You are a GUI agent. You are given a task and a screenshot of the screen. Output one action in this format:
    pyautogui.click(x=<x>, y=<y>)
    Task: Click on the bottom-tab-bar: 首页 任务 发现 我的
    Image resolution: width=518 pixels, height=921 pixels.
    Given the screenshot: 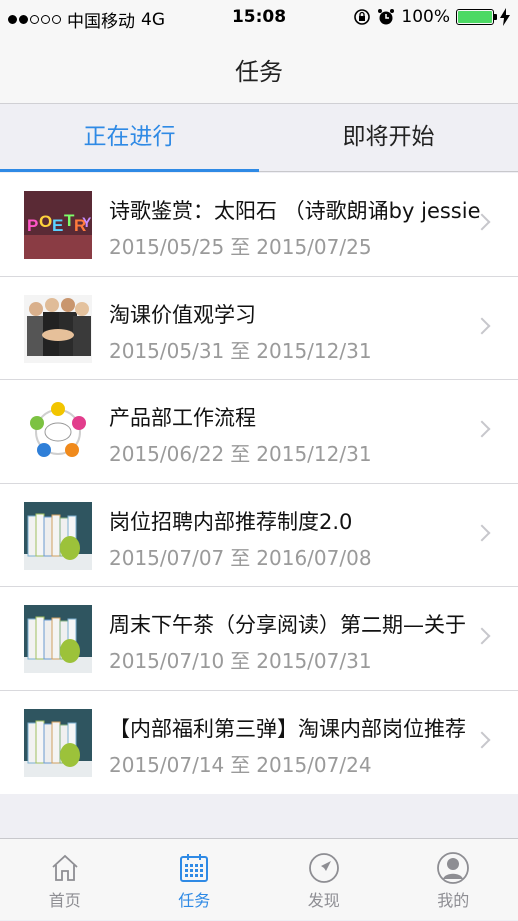 What is the action you would take?
    pyautogui.click(x=259, y=879)
    